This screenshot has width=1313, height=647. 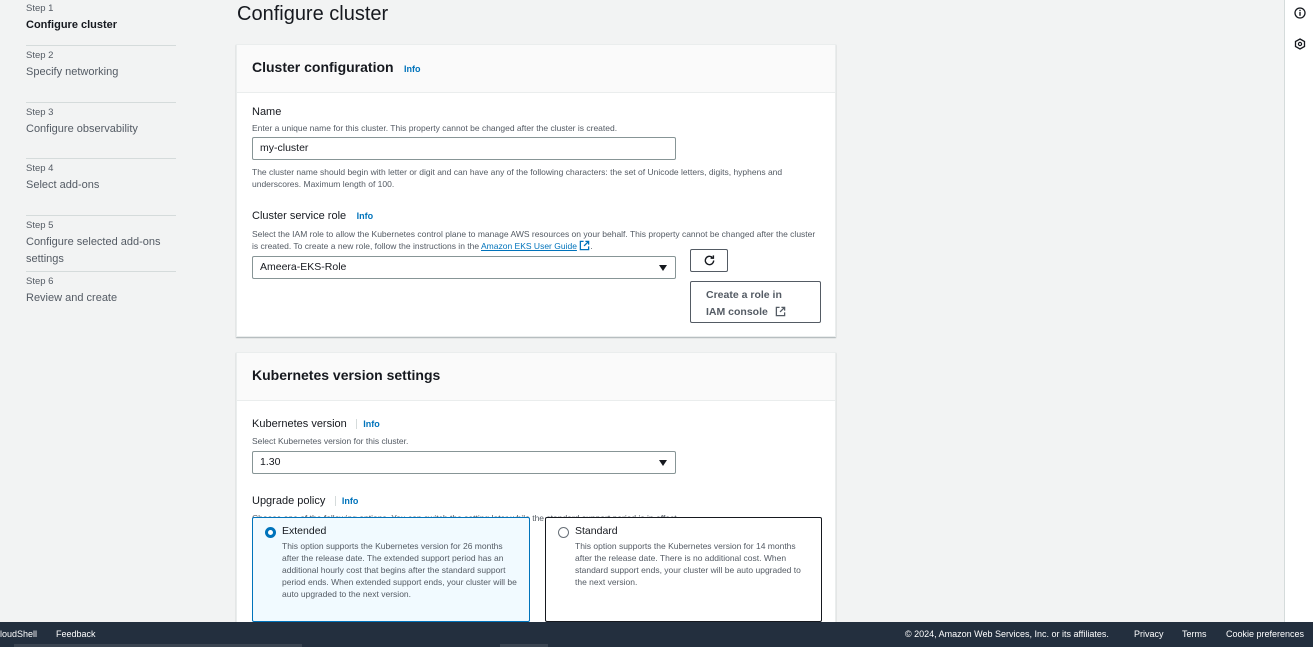 What do you see at coordinates (93, 250) in the screenshot?
I see `step-label: Configure selected add-ons settings` at bounding box center [93, 250].